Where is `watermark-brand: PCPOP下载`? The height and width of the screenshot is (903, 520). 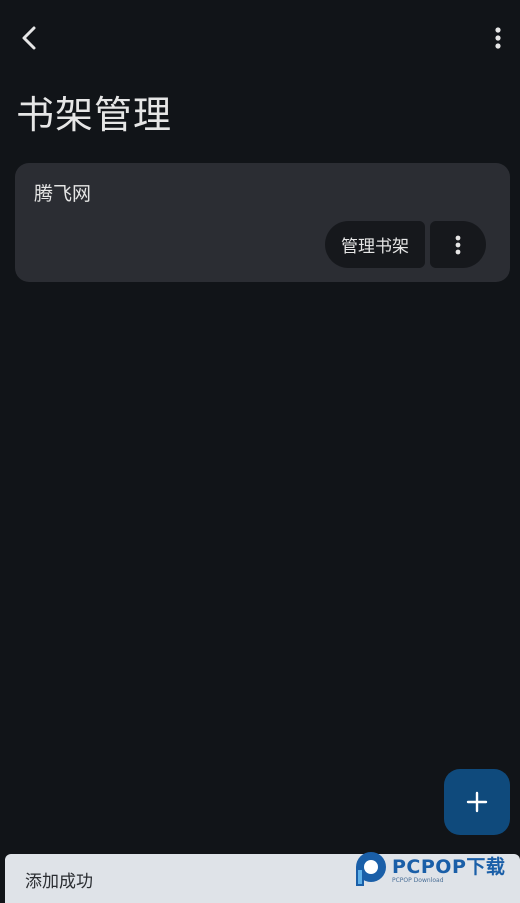
watermark-brand: PCPOP下载 is located at coordinates (449, 867).